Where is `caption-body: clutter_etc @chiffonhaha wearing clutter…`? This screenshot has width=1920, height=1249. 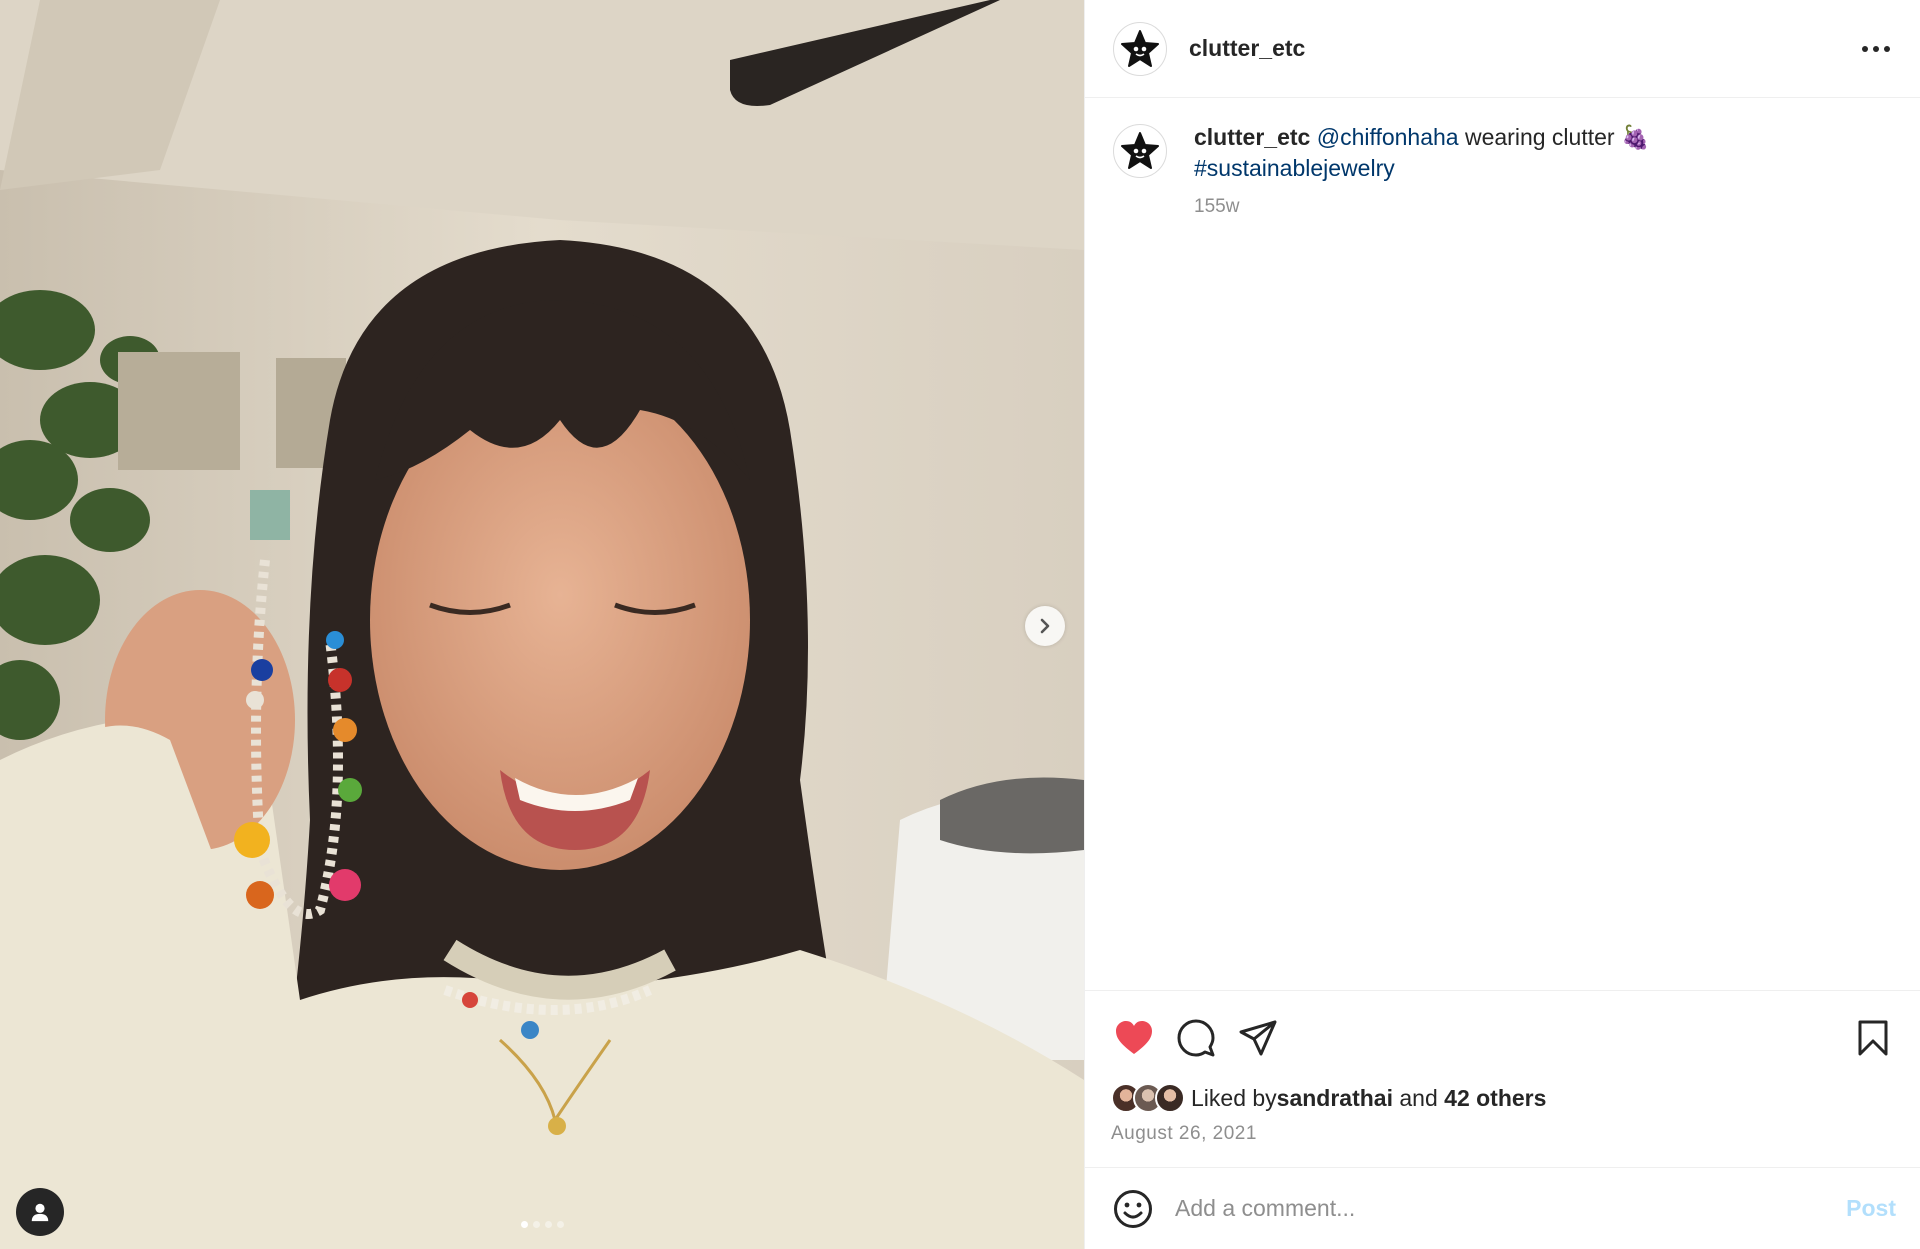 caption-body: clutter_etc @chiffonhaha wearing clutter… is located at coordinates (1422, 170).